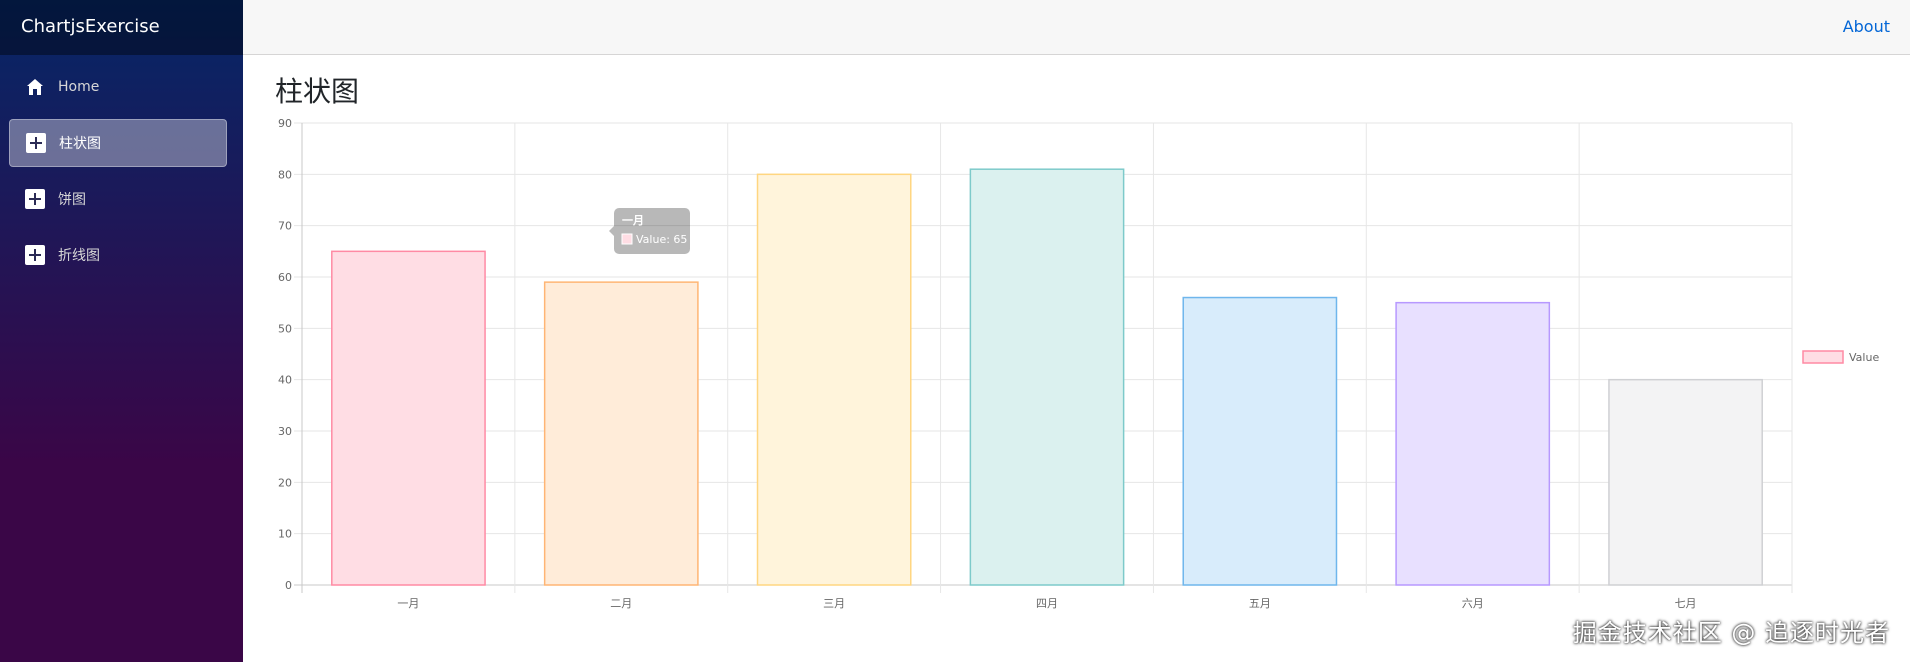 The width and height of the screenshot is (1910, 662). Describe the element at coordinates (1864, 357) in the screenshot. I see `legend-label: Value` at that location.